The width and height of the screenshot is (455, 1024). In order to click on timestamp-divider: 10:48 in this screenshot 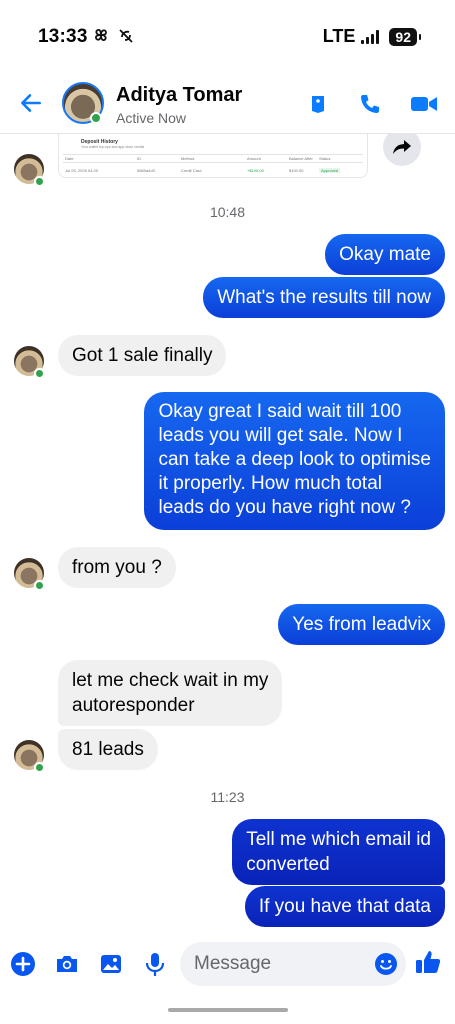, I will do `click(227, 212)`.